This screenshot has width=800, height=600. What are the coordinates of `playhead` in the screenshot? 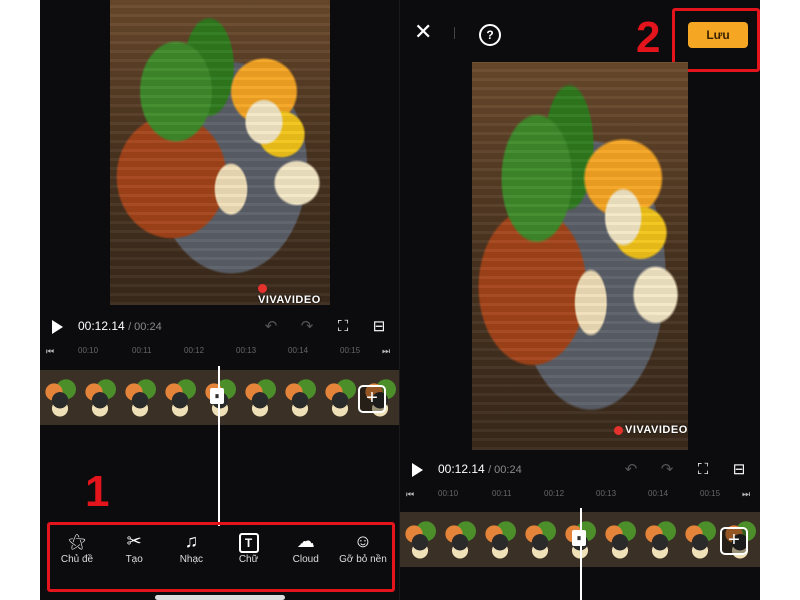 It's located at (581, 554).